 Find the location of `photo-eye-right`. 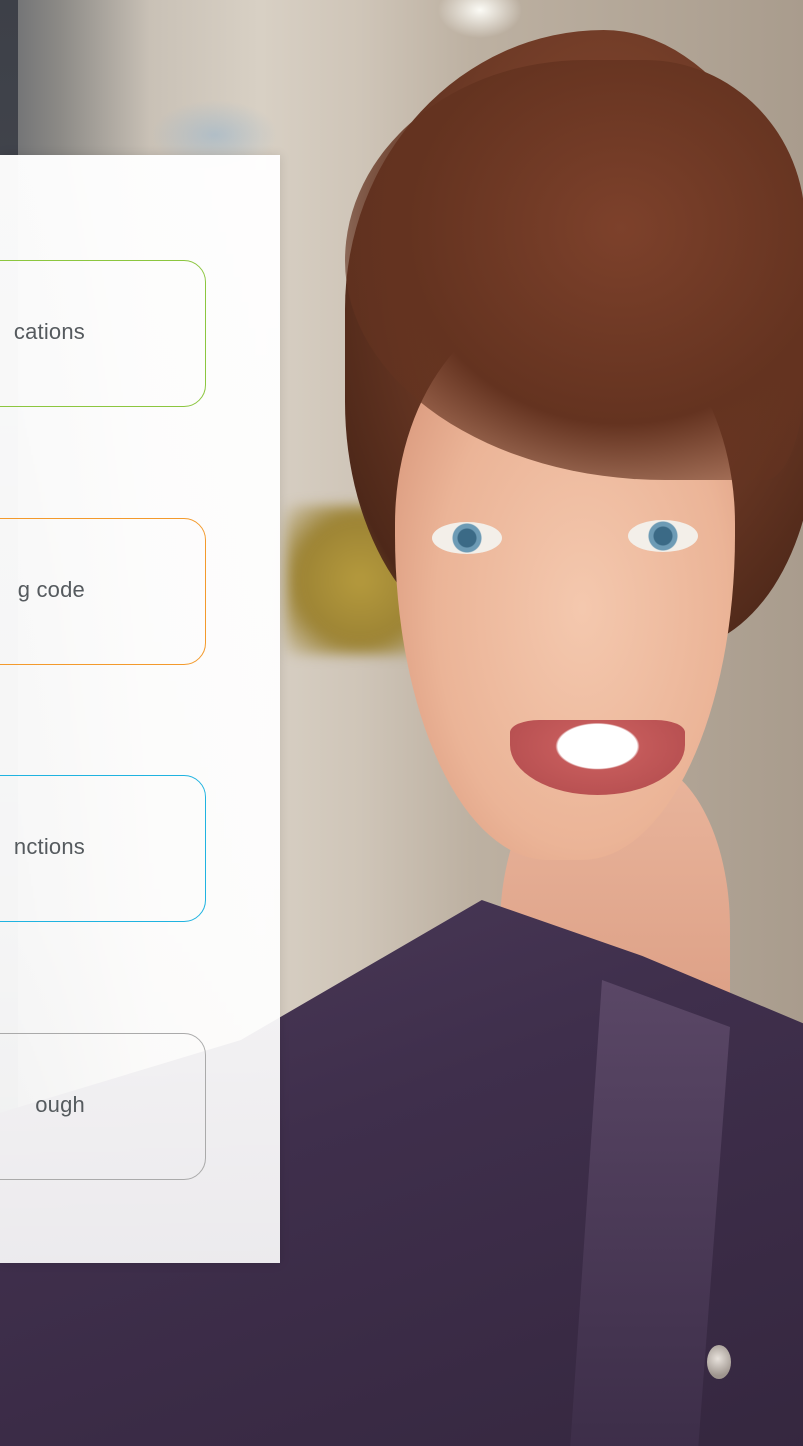

photo-eye-right is located at coordinates (663, 536).